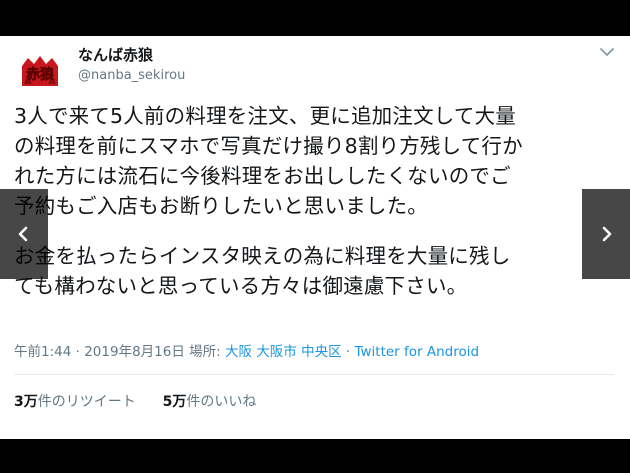  What do you see at coordinates (42, 352) in the screenshot?
I see `tweet-time: 午前1:44` at bounding box center [42, 352].